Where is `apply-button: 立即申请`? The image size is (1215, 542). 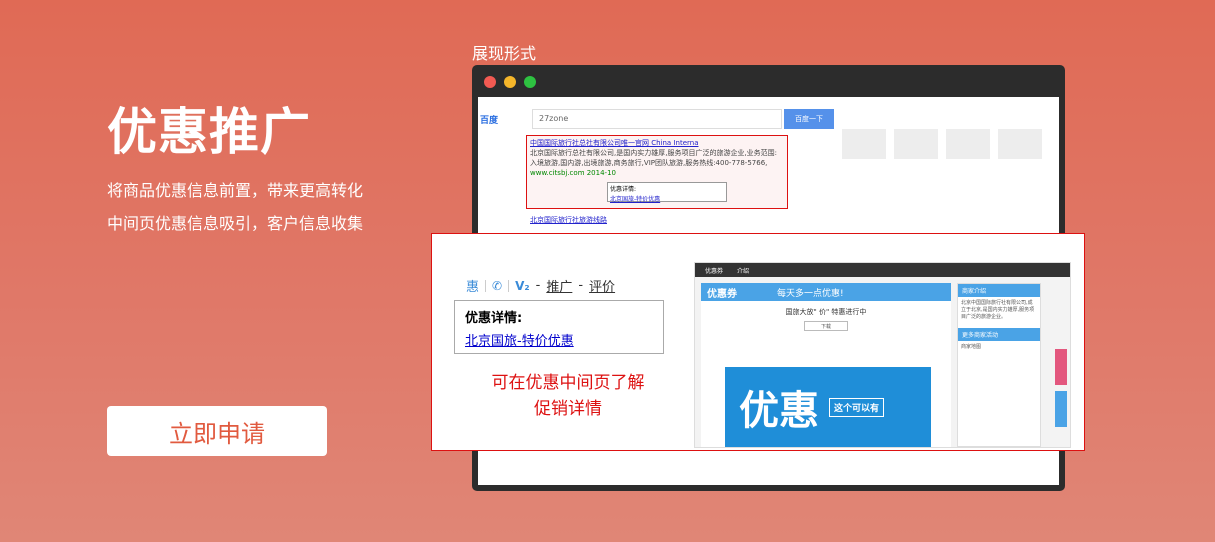 apply-button: 立即申请 is located at coordinates (217, 431).